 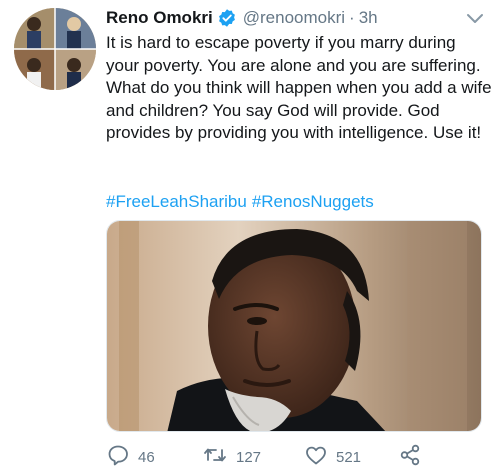 What do you see at coordinates (176, 201) in the screenshot?
I see `hashtag-link: #FreeLeahSharibu` at bounding box center [176, 201].